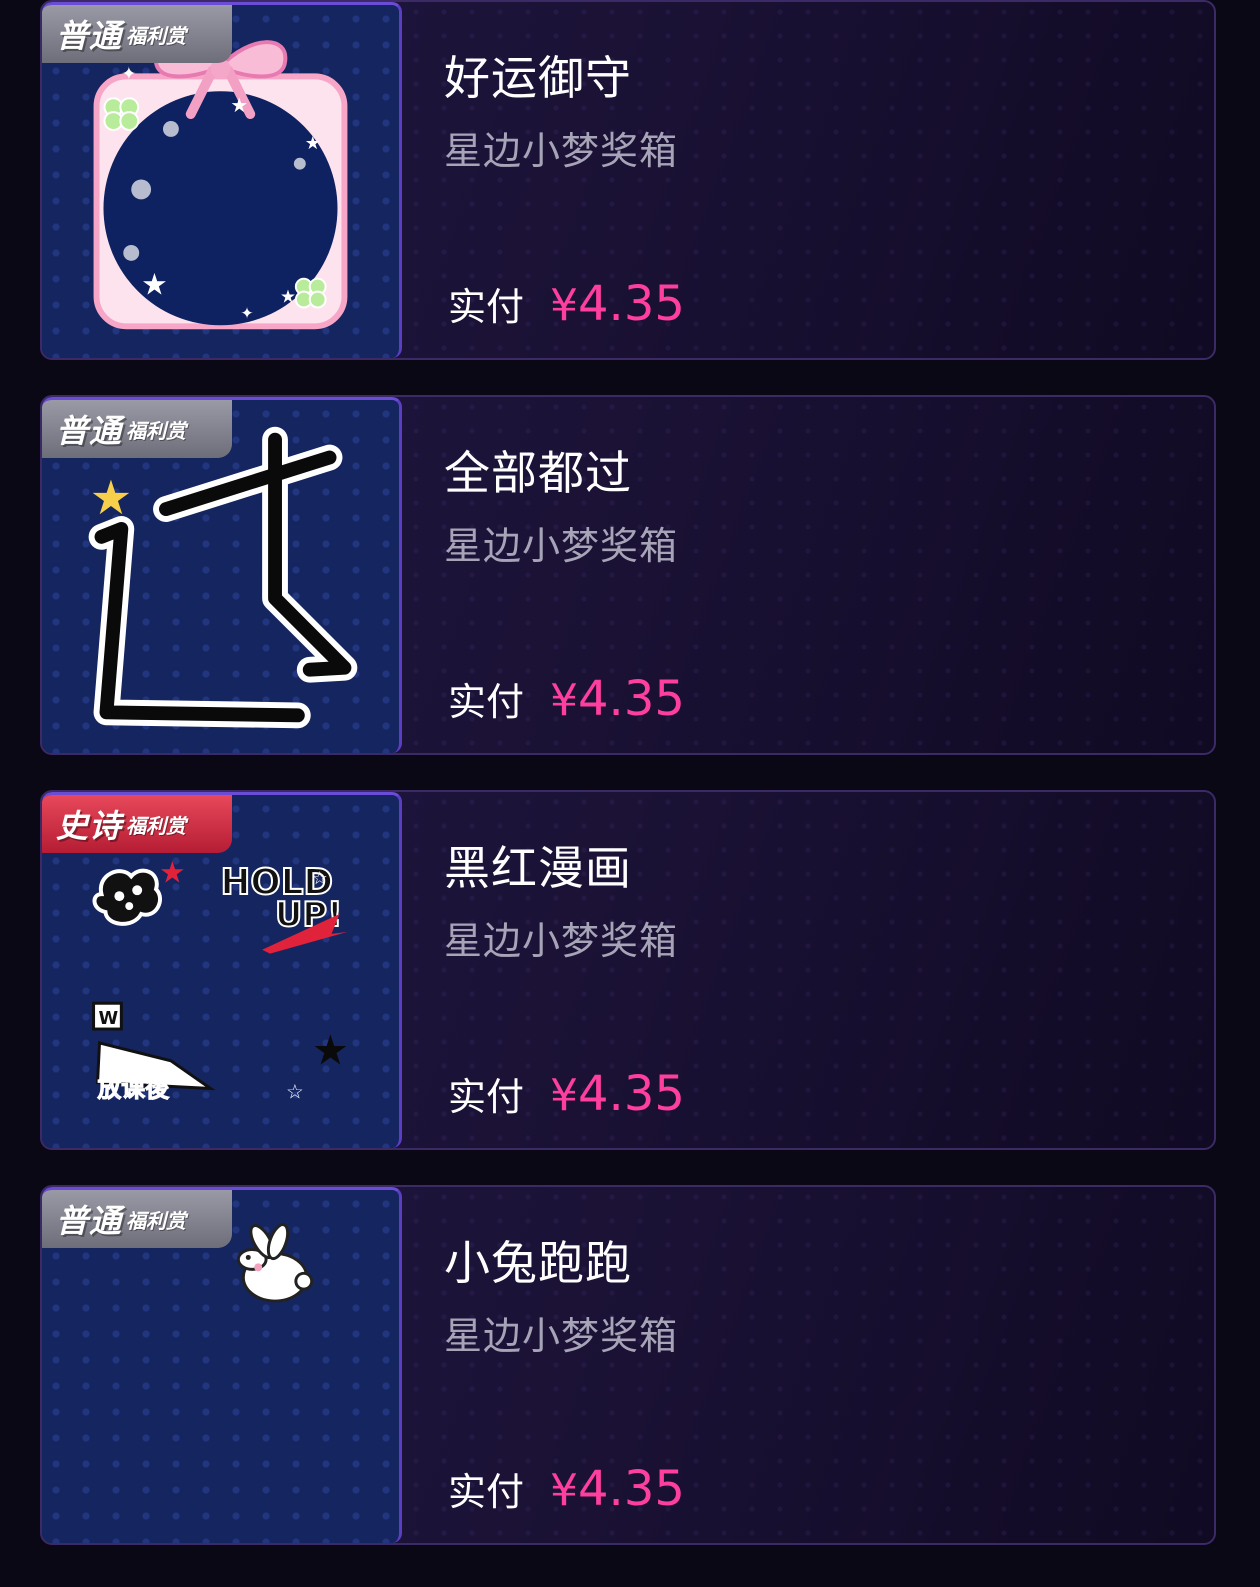 This screenshot has width=1260, height=1587. I want to click on tier-badge: 史诗 福利赏, so click(137, 824).